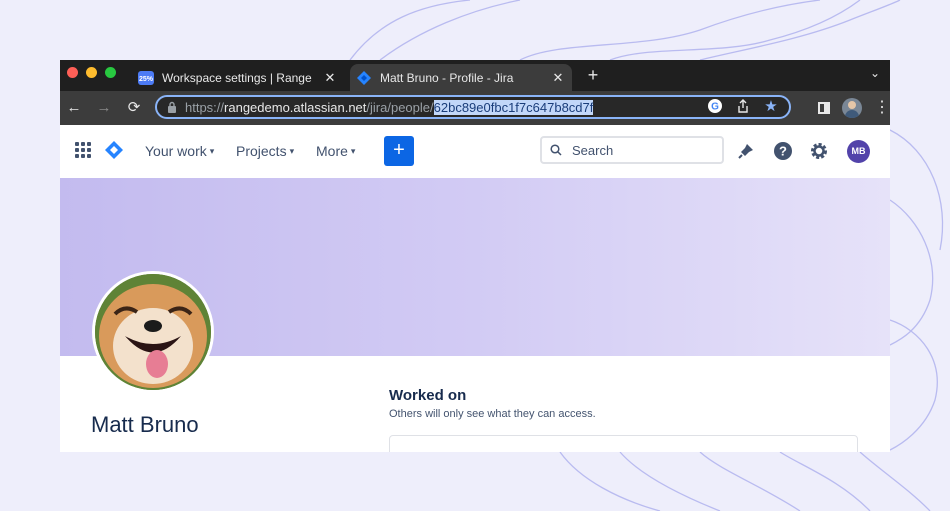 This screenshot has width=950, height=511. I want to click on lock-icon, so click(172, 107).